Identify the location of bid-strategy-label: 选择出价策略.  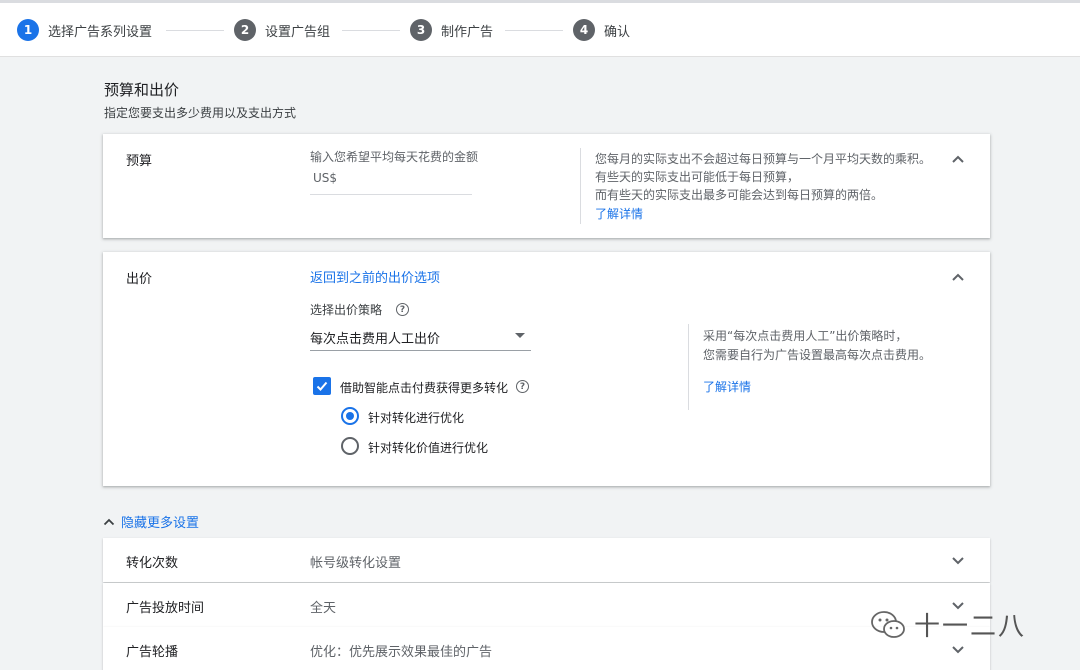
(346, 310).